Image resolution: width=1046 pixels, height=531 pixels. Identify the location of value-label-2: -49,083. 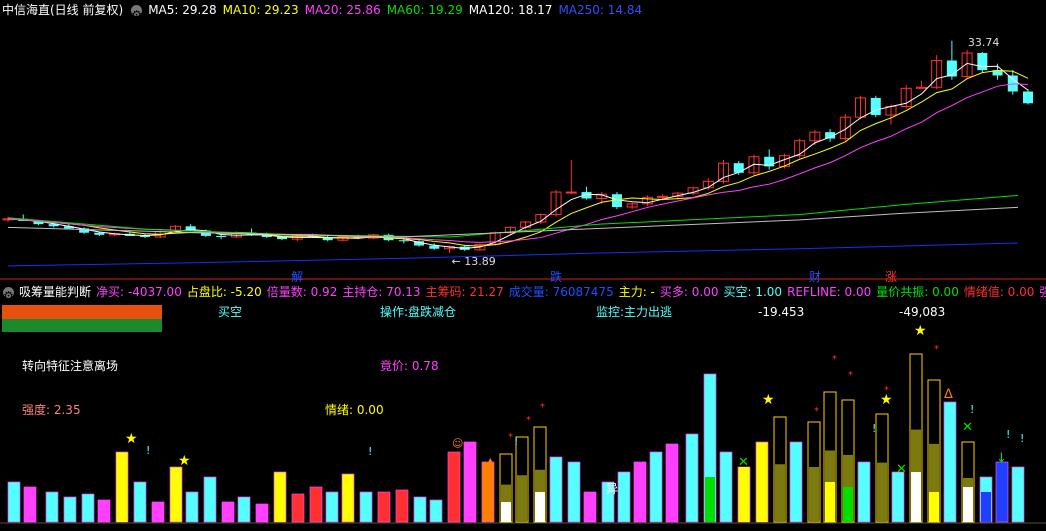
(922, 312).